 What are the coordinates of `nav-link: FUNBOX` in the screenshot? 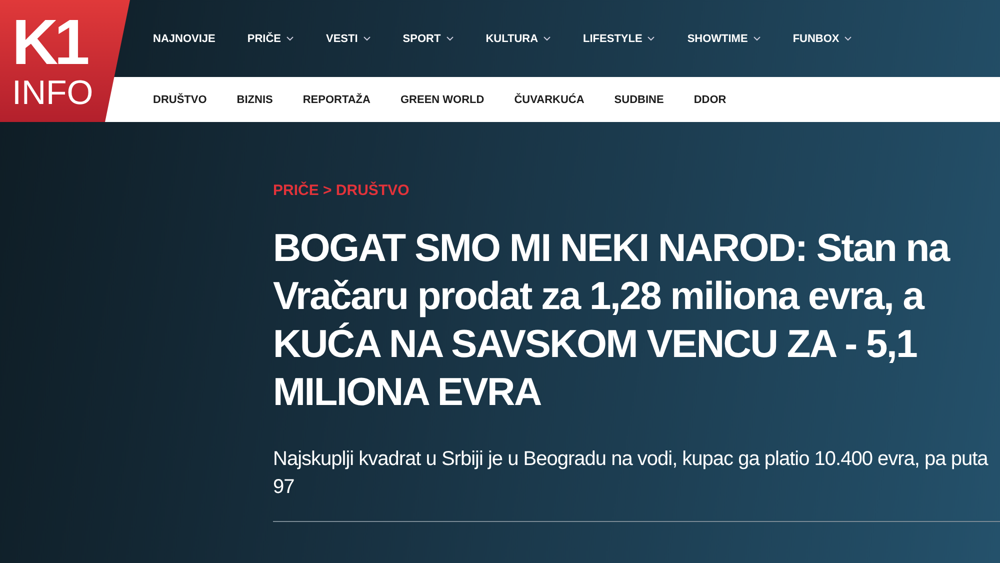 It's located at (822, 38).